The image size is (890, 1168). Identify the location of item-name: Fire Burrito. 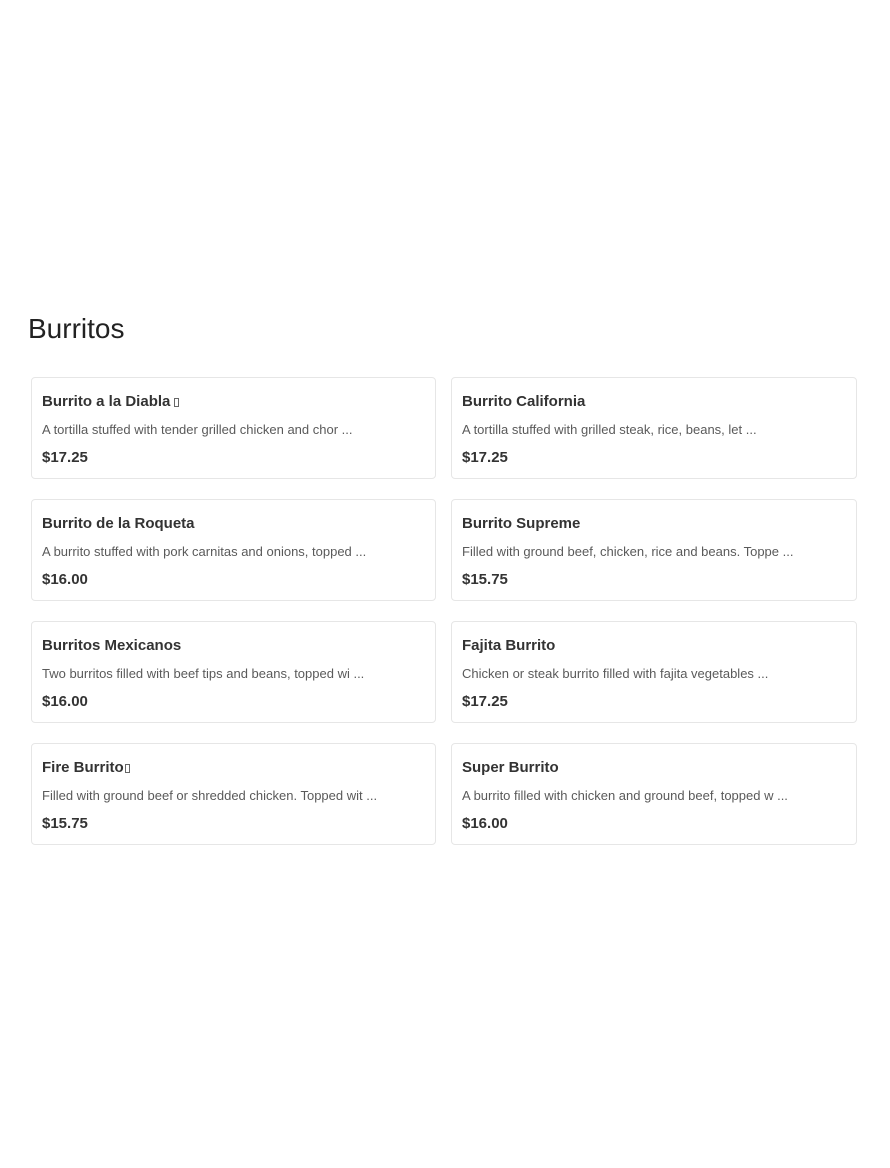
(83, 767).